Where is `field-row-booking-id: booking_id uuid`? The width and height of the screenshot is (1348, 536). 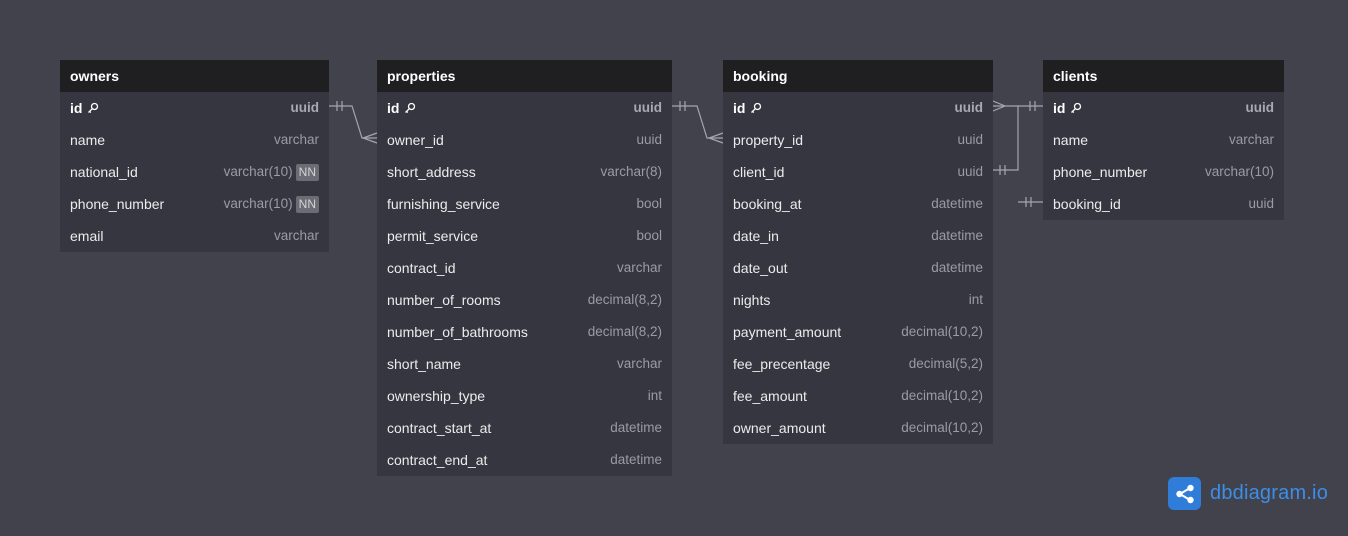 field-row-booking-id: booking_id uuid is located at coordinates (1163, 204).